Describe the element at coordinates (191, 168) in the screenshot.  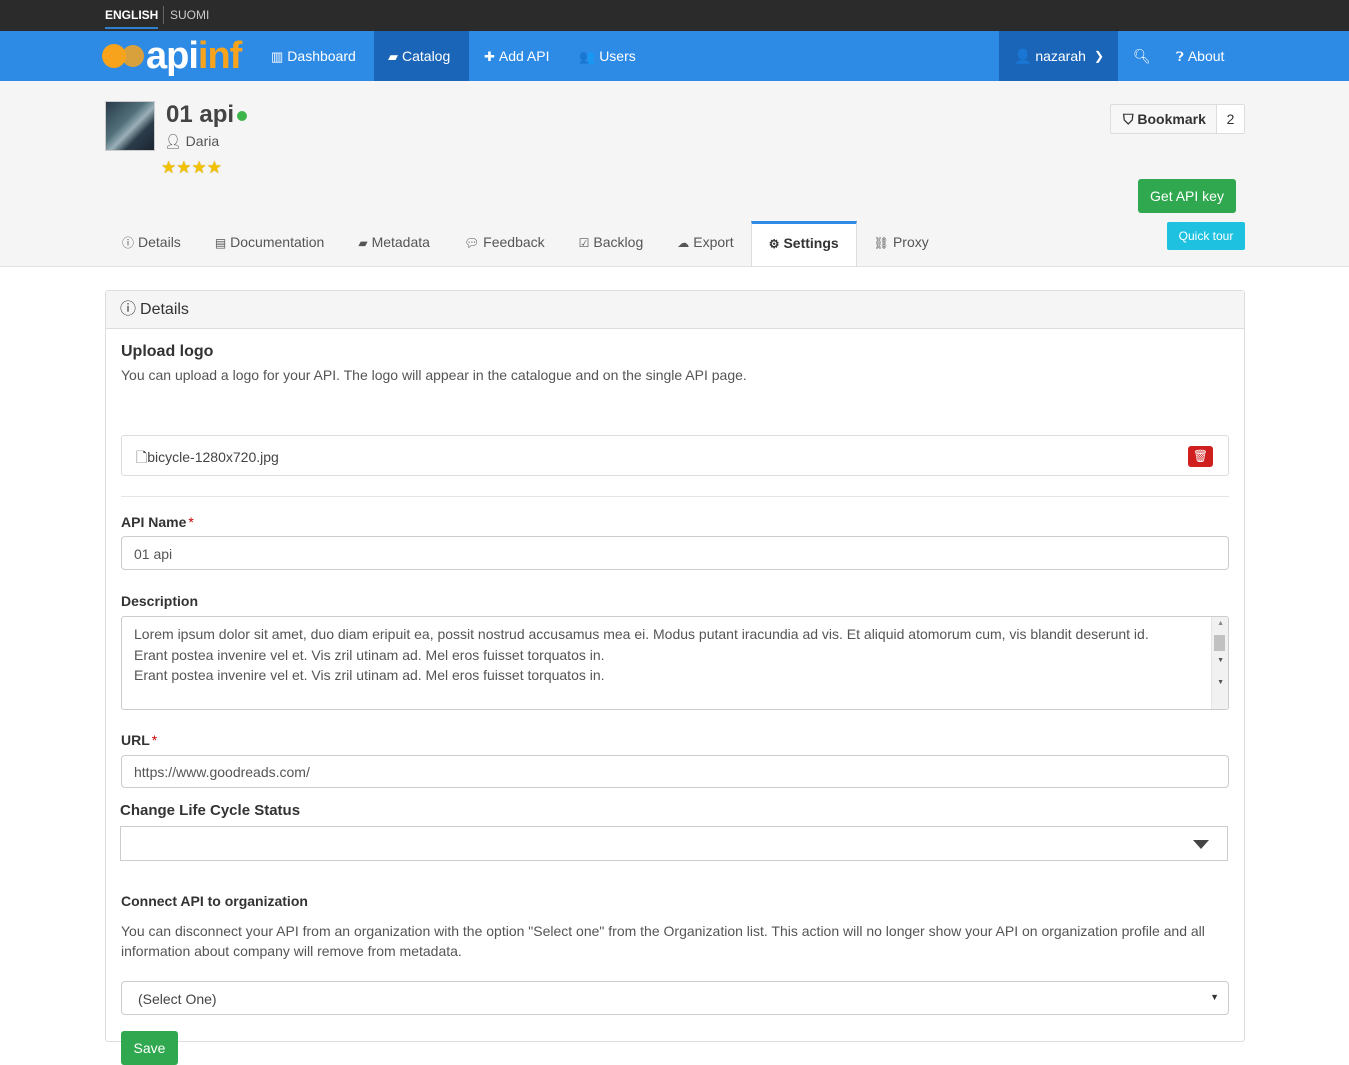
I see `rating-stars: ★★★★` at that location.